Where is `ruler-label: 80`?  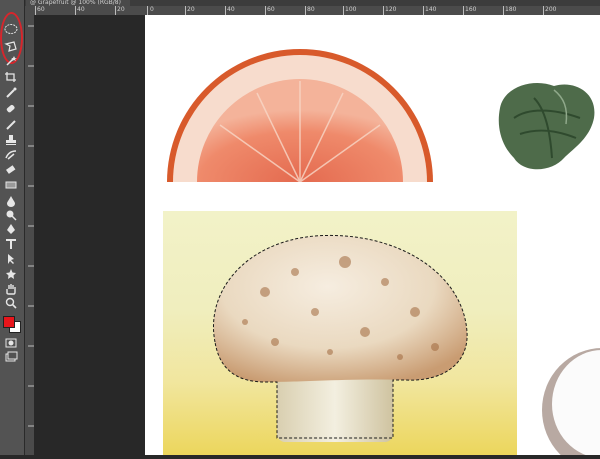 ruler-label: 80 is located at coordinates (311, 9).